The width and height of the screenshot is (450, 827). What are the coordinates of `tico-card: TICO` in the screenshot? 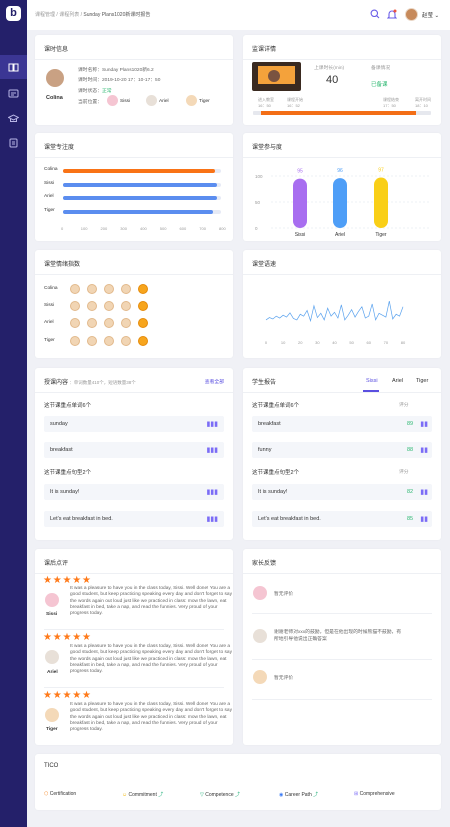 It's located at (238, 782).